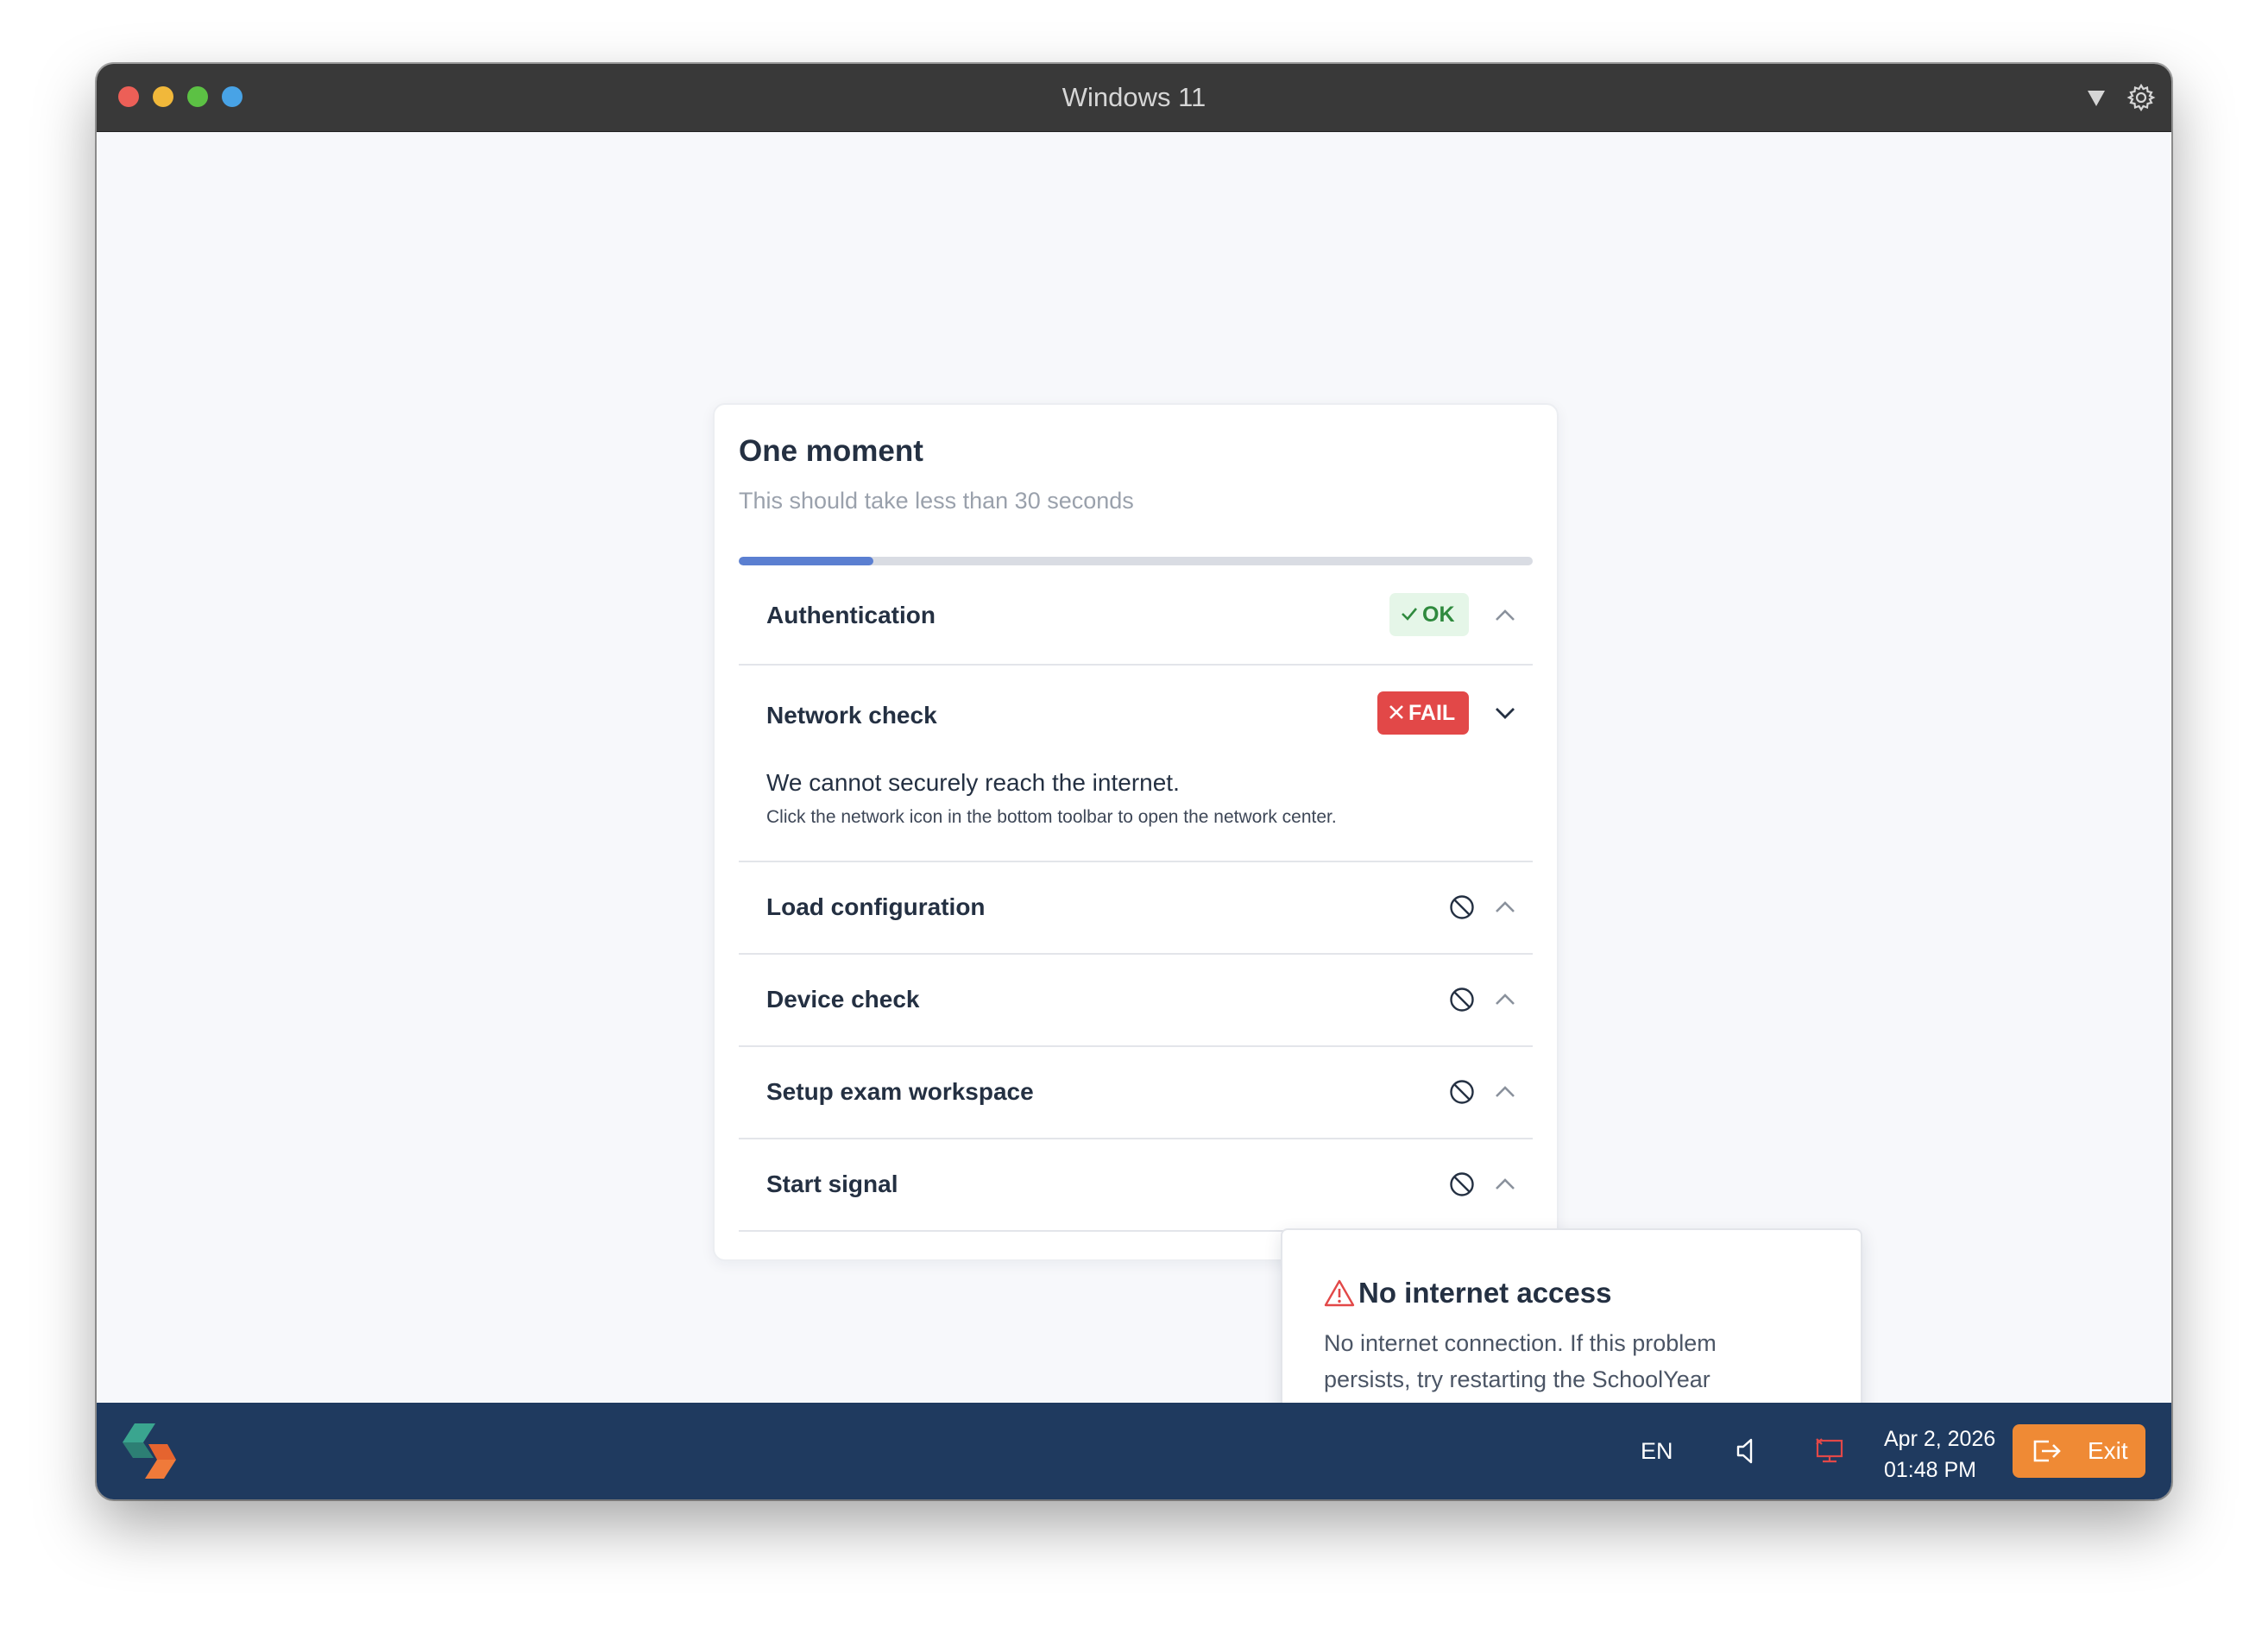 Image resolution: width=2268 pixels, height=1628 pixels. I want to click on step-label: Device check, so click(843, 999).